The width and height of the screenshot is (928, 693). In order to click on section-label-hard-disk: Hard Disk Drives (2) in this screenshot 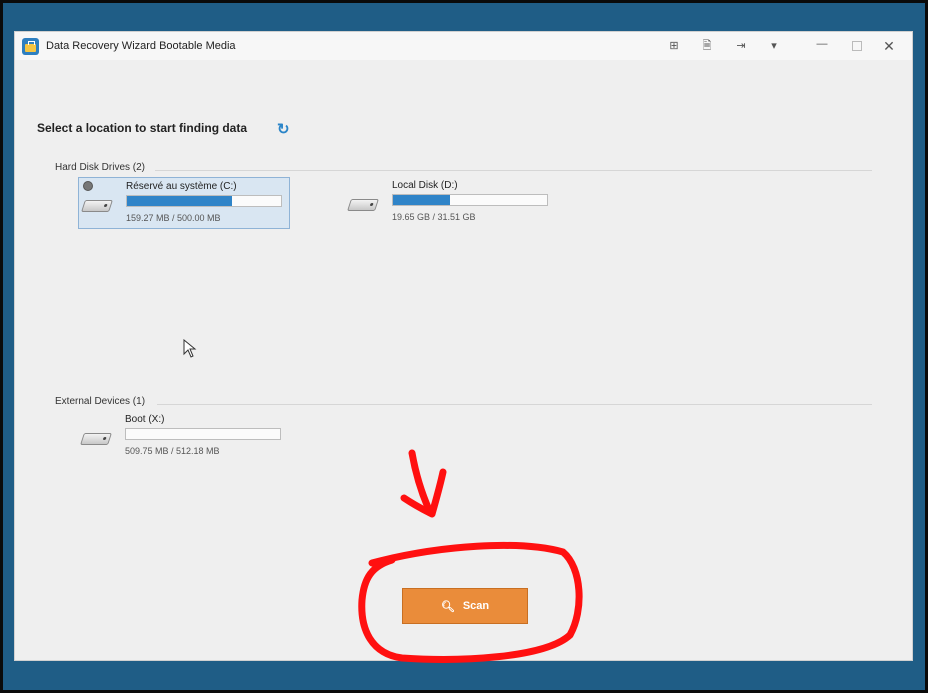, I will do `click(100, 167)`.